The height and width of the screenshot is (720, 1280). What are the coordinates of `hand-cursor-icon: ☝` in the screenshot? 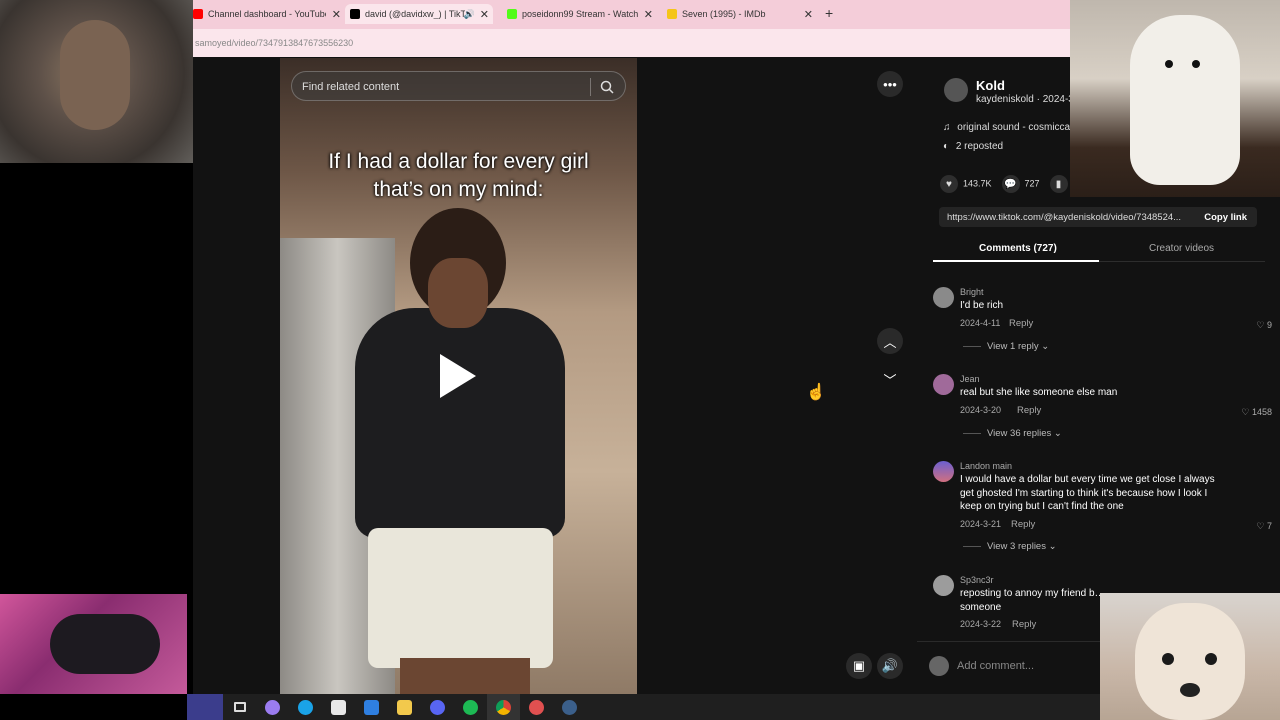 It's located at (816, 392).